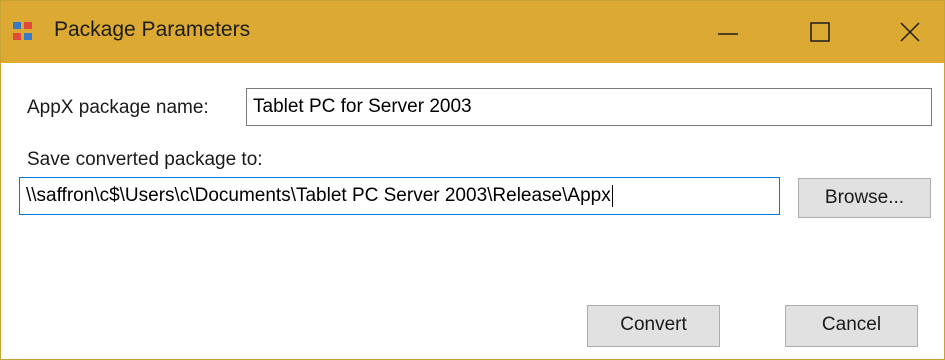 The height and width of the screenshot is (360, 945). I want to click on save-path-label: Save converted package to:, so click(145, 159).